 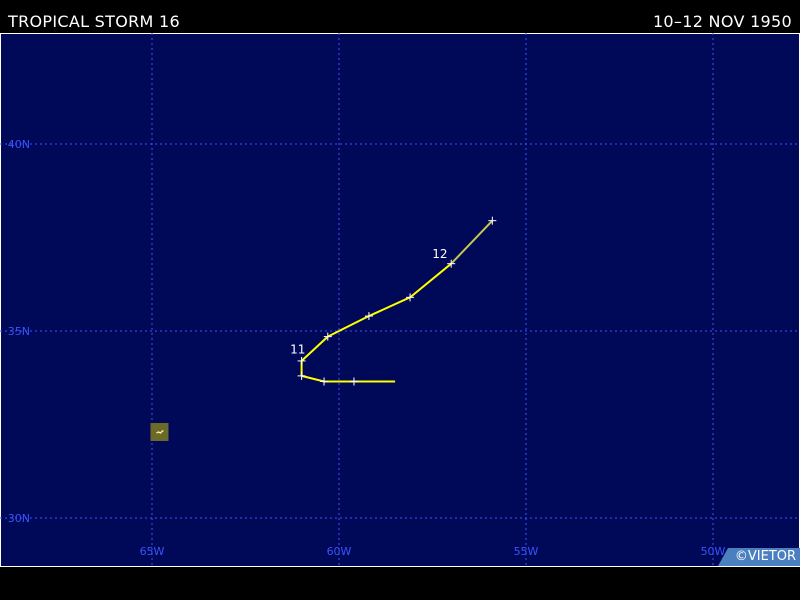 I want to click on lat-label: 30N, so click(x=19, y=518).